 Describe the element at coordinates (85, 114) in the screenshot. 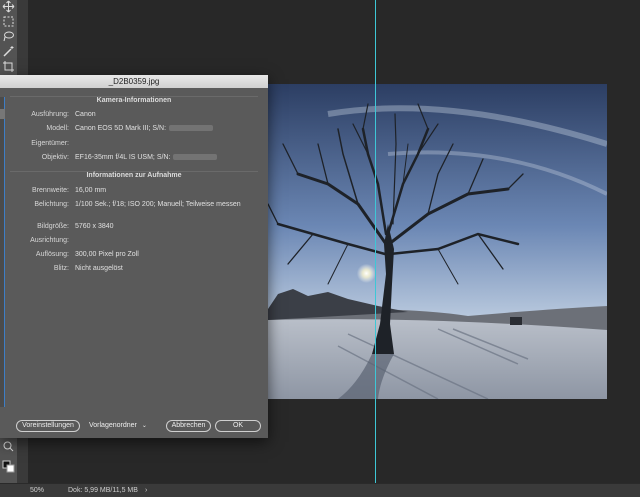

I see `make-value: Canon` at that location.